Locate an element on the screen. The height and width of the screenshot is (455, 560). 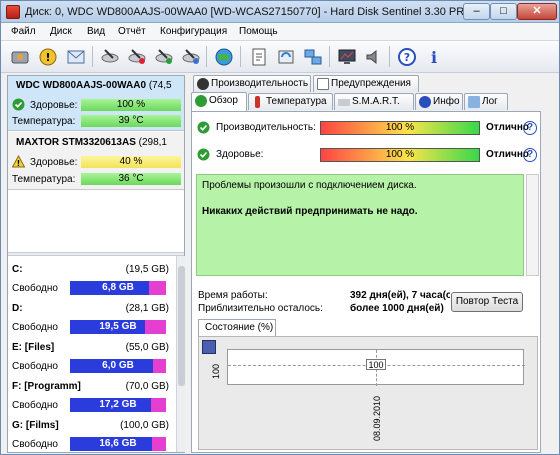
volume-item: C: (19,5 GB) Свободно 6,8 GB is located at coordinates (91, 281).